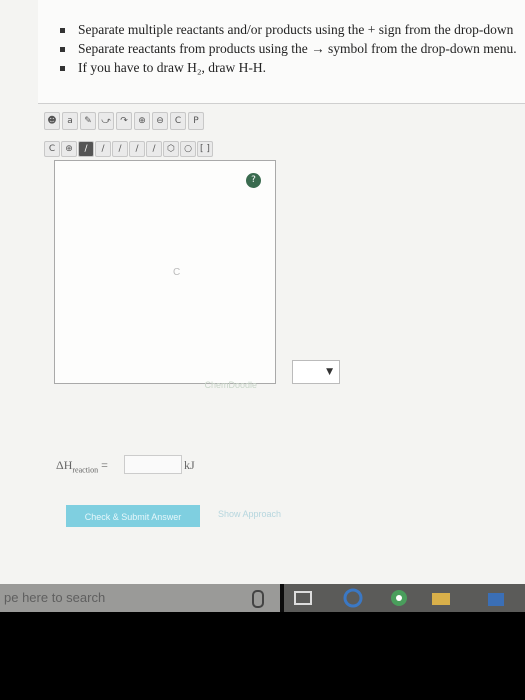 Image resolution: width=525 pixels, height=700 pixels. Describe the element at coordinates (52, 121) in the screenshot. I see `clear-icon: ☻` at that location.